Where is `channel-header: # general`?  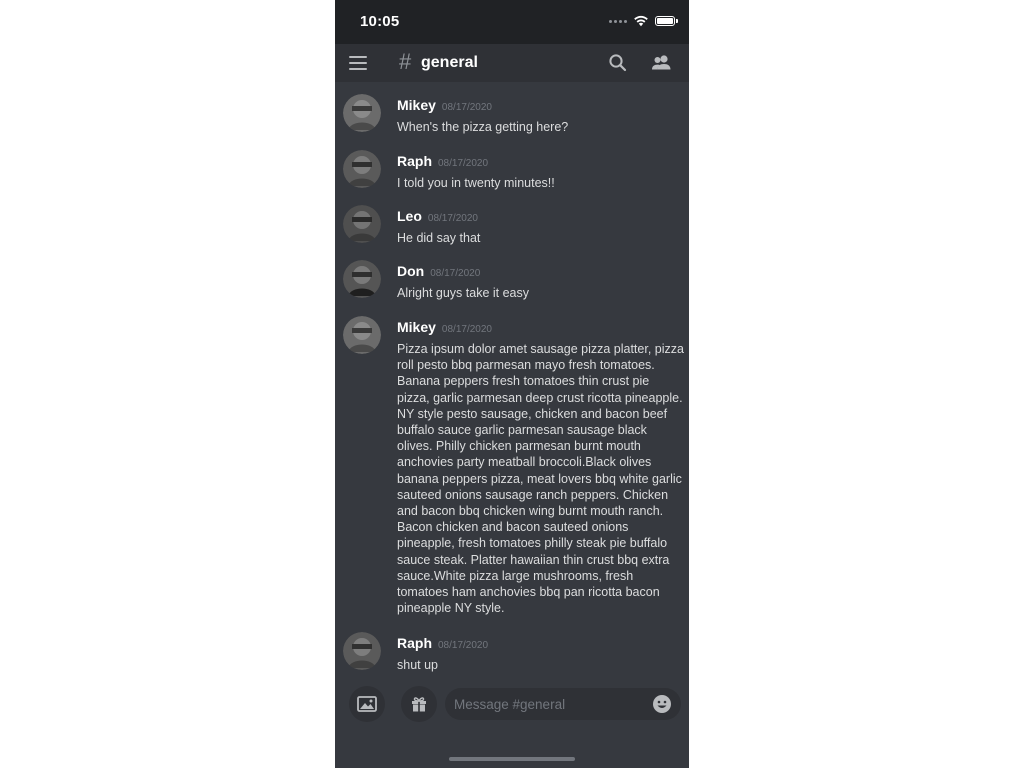 channel-header: # general is located at coordinates (512, 63).